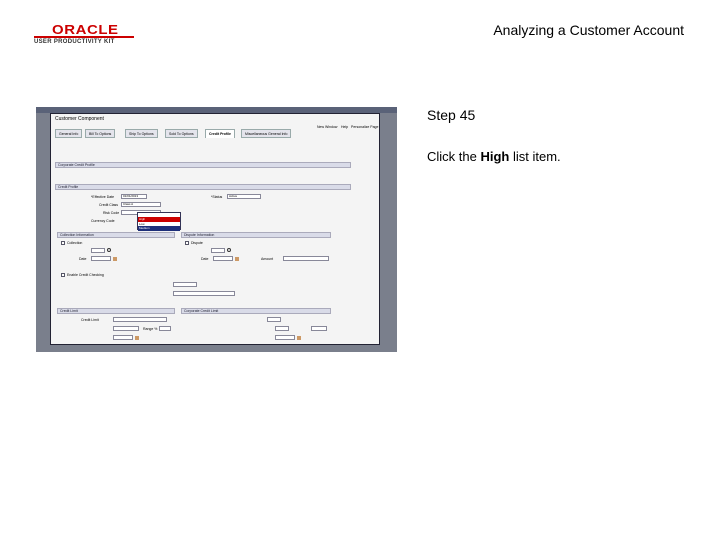  What do you see at coordinates (165, 328) in the screenshot?
I see `range-input` at bounding box center [165, 328].